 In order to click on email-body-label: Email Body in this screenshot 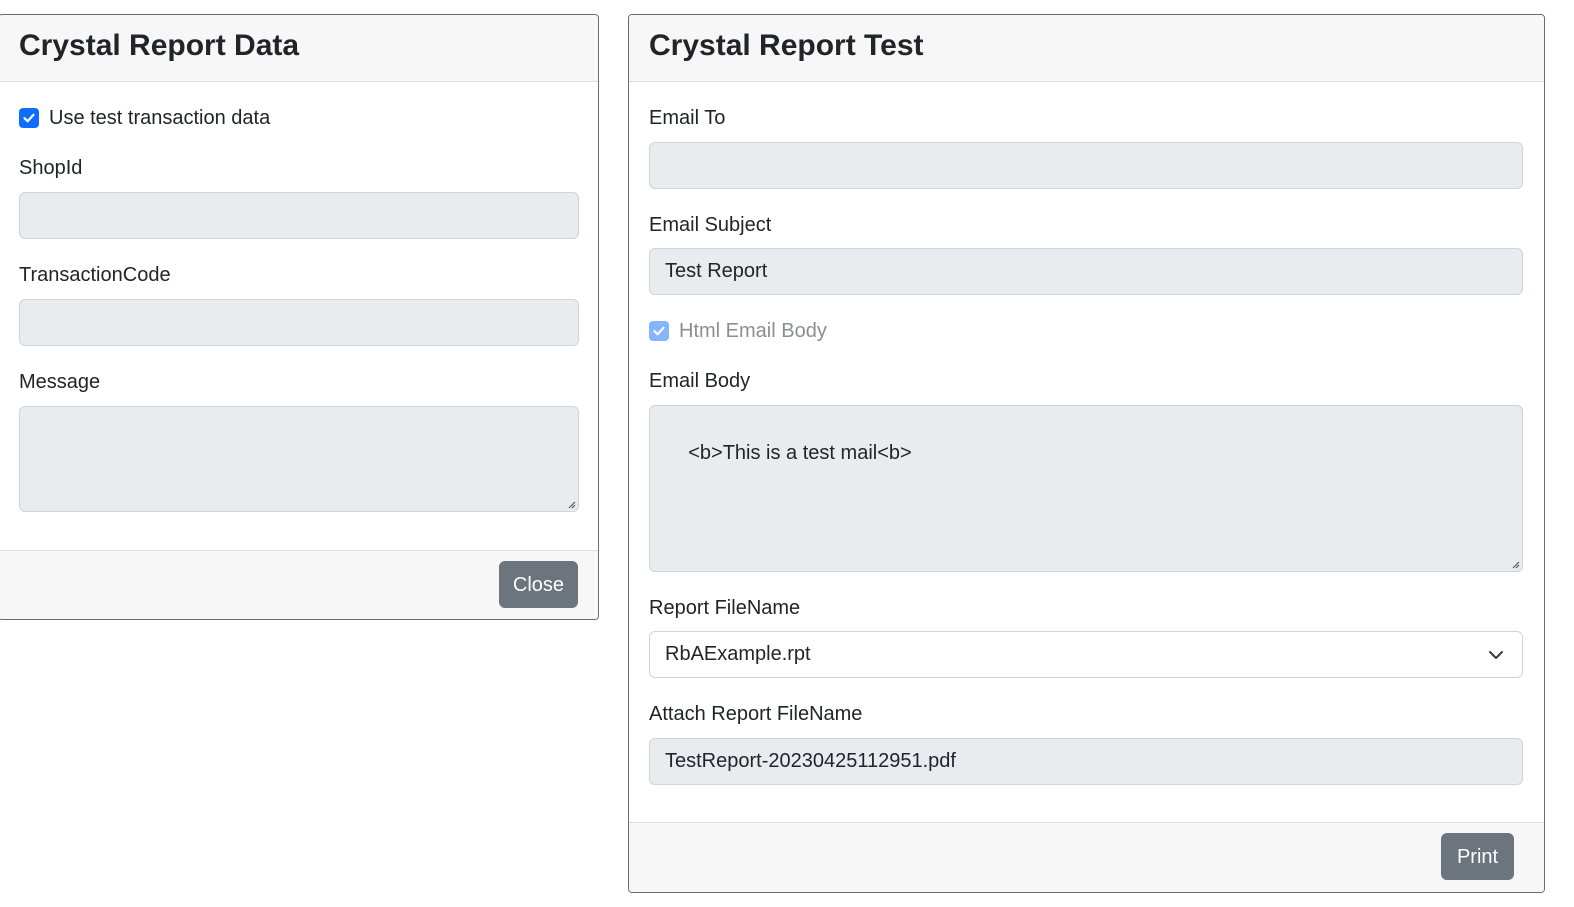, I will do `click(700, 381)`.